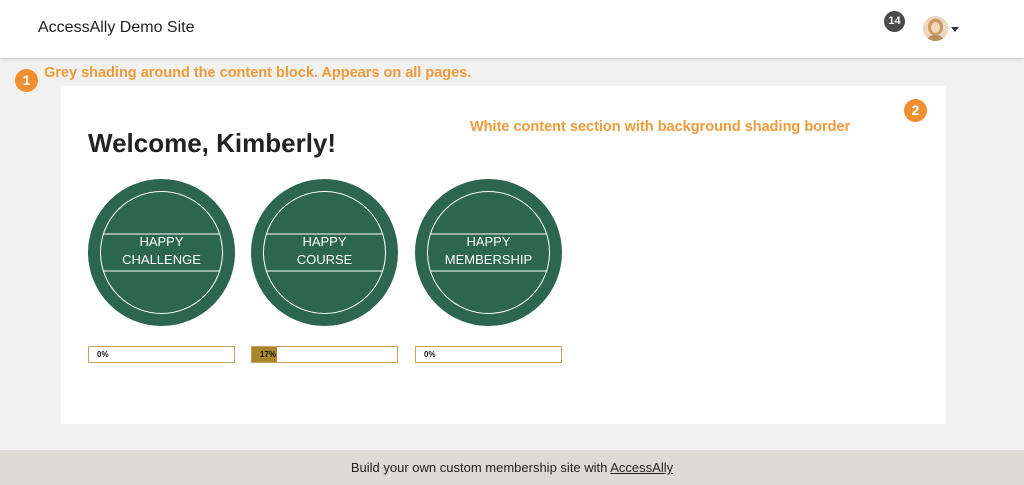 Image resolution: width=1024 pixels, height=485 pixels. I want to click on card-label-line2: MEMBERSHIP, so click(488, 259).